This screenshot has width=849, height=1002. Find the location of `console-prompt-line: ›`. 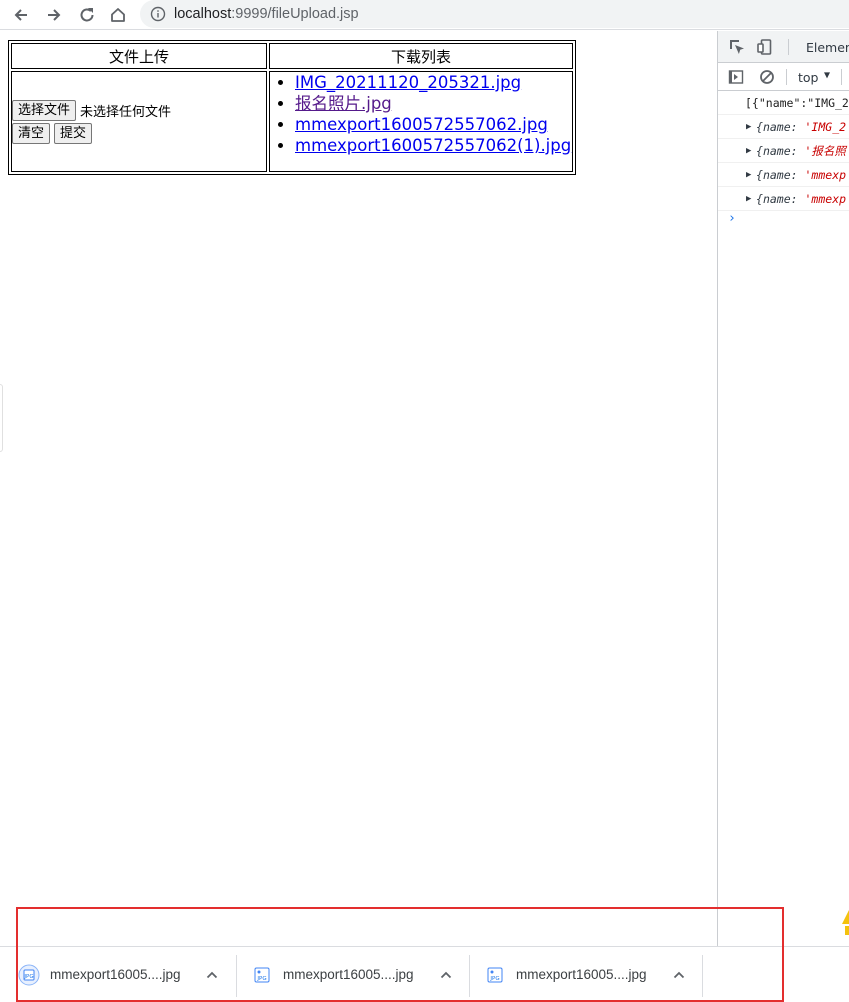

console-prompt-line: › is located at coordinates (783, 222).